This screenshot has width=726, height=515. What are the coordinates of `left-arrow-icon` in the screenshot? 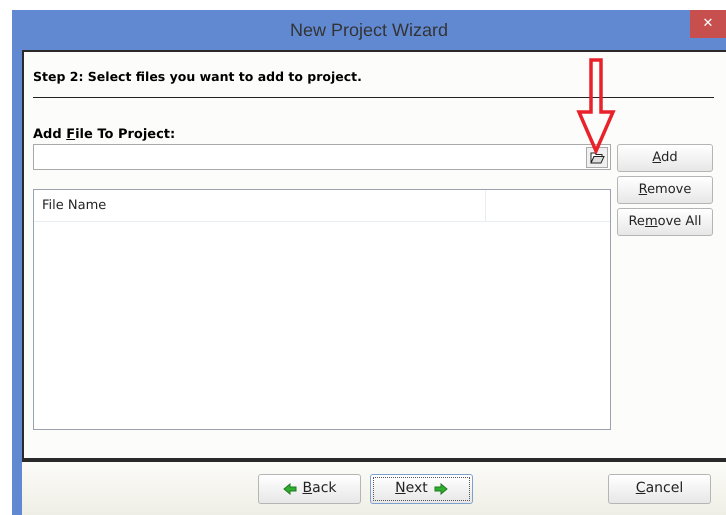 It's located at (289, 488).